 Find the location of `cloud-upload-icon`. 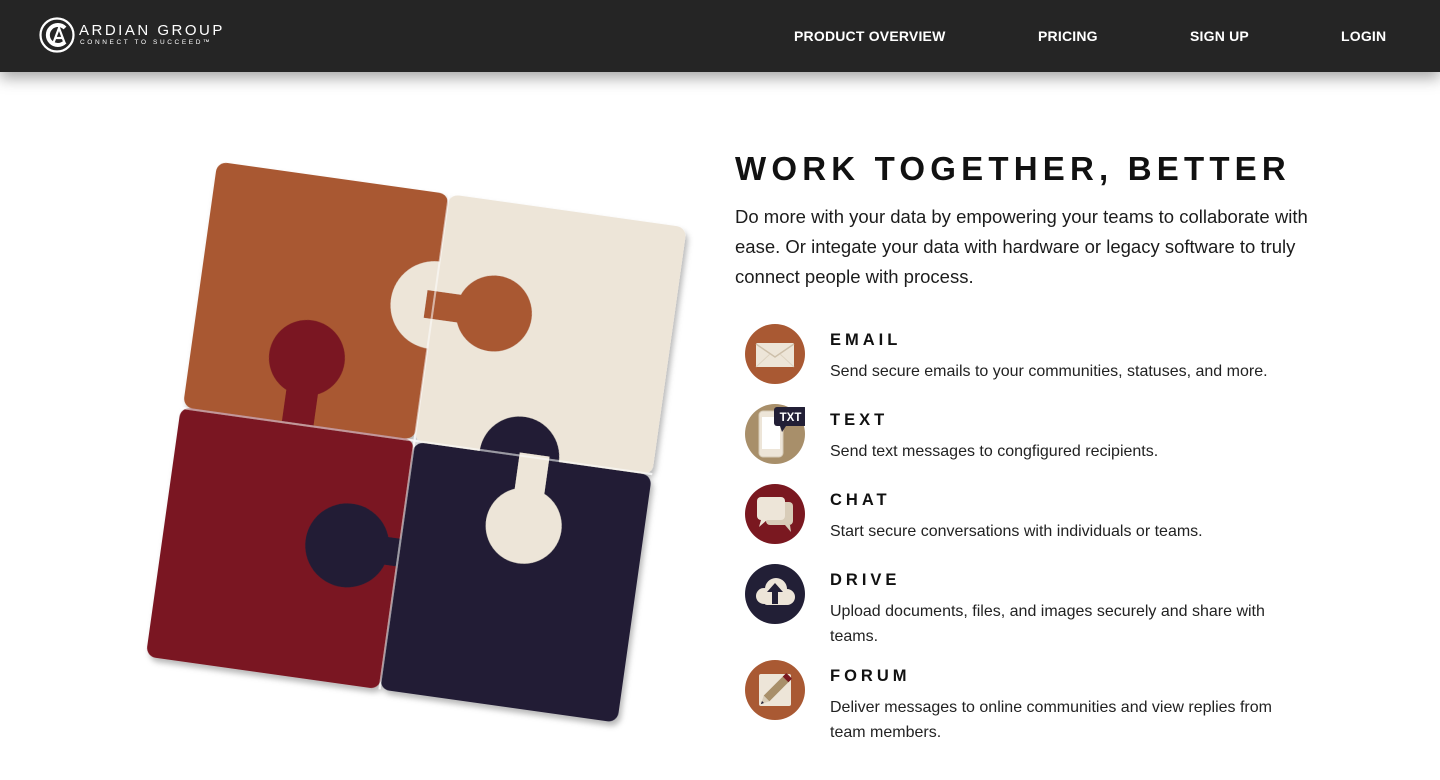

cloud-upload-icon is located at coordinates (775, 594).